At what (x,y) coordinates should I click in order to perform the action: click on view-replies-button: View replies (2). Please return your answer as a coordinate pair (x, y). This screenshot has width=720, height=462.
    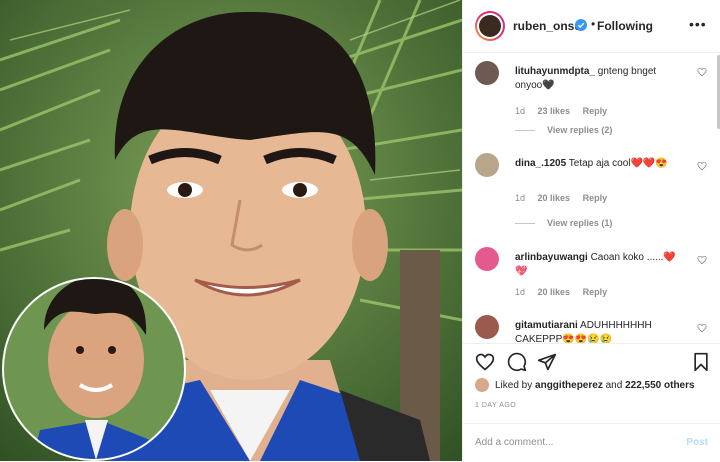
    Looking at the image, I should click on (563, 130).